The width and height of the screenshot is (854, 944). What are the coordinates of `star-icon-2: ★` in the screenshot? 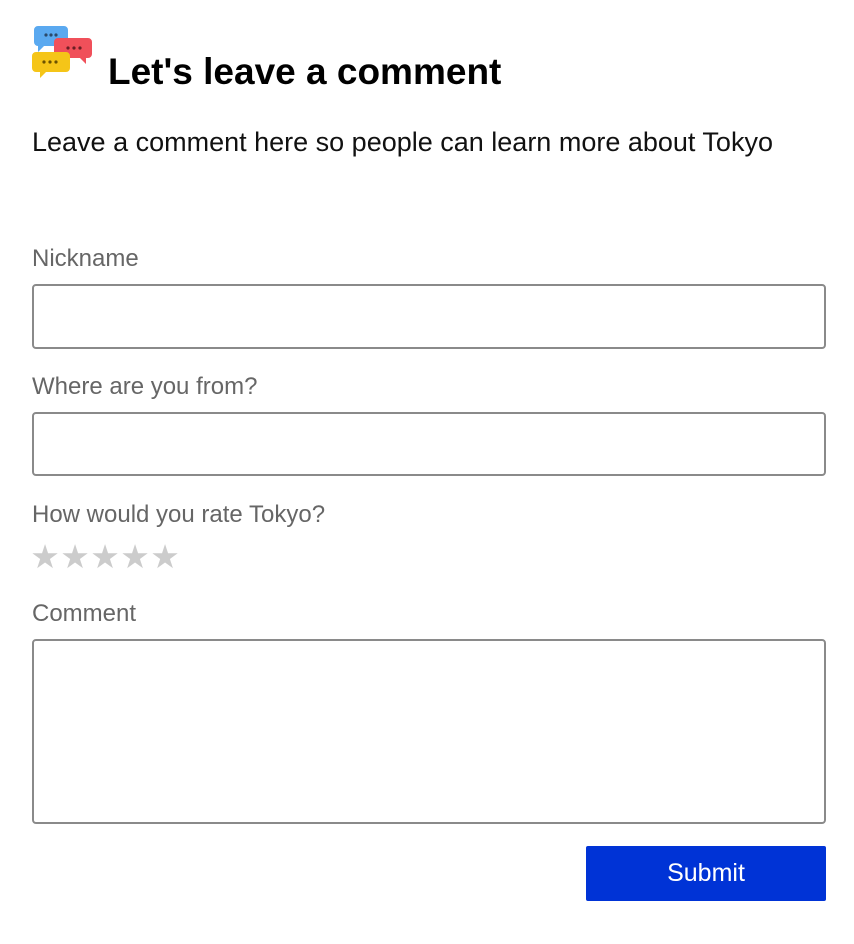 It's located at (75, 557).